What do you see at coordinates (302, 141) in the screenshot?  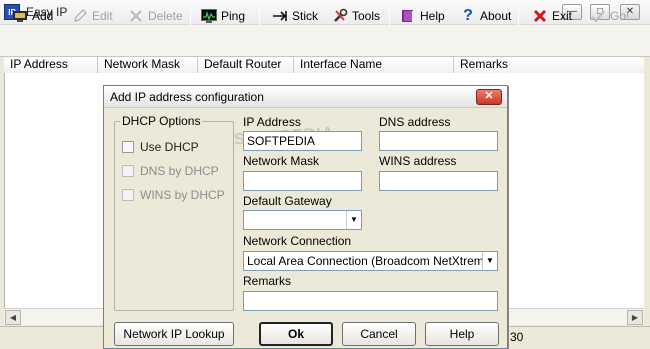 I see `ip-address-field: SOFTPEDIA` at bounding box center [302, 141].